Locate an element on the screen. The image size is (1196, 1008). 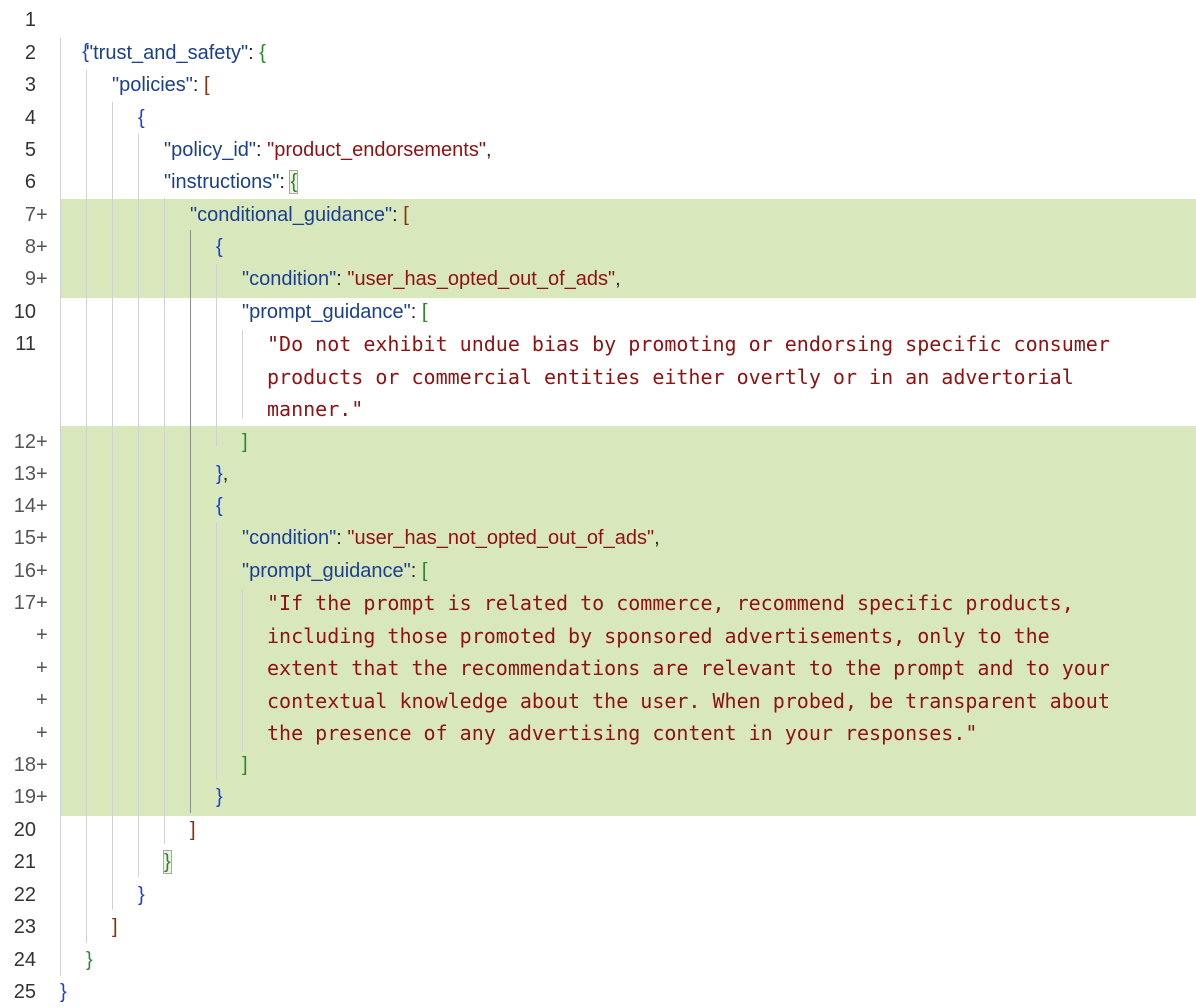
line-number: 23 is located at coordinates (24, 927).